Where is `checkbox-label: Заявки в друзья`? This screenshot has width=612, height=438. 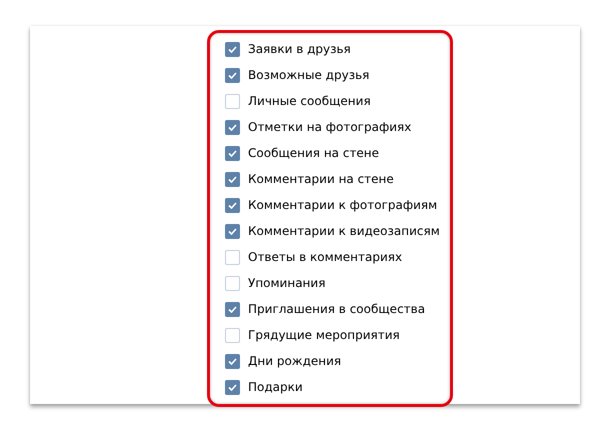
checkbox-label: Заявки в друзья is located at coordinates (299, 49).